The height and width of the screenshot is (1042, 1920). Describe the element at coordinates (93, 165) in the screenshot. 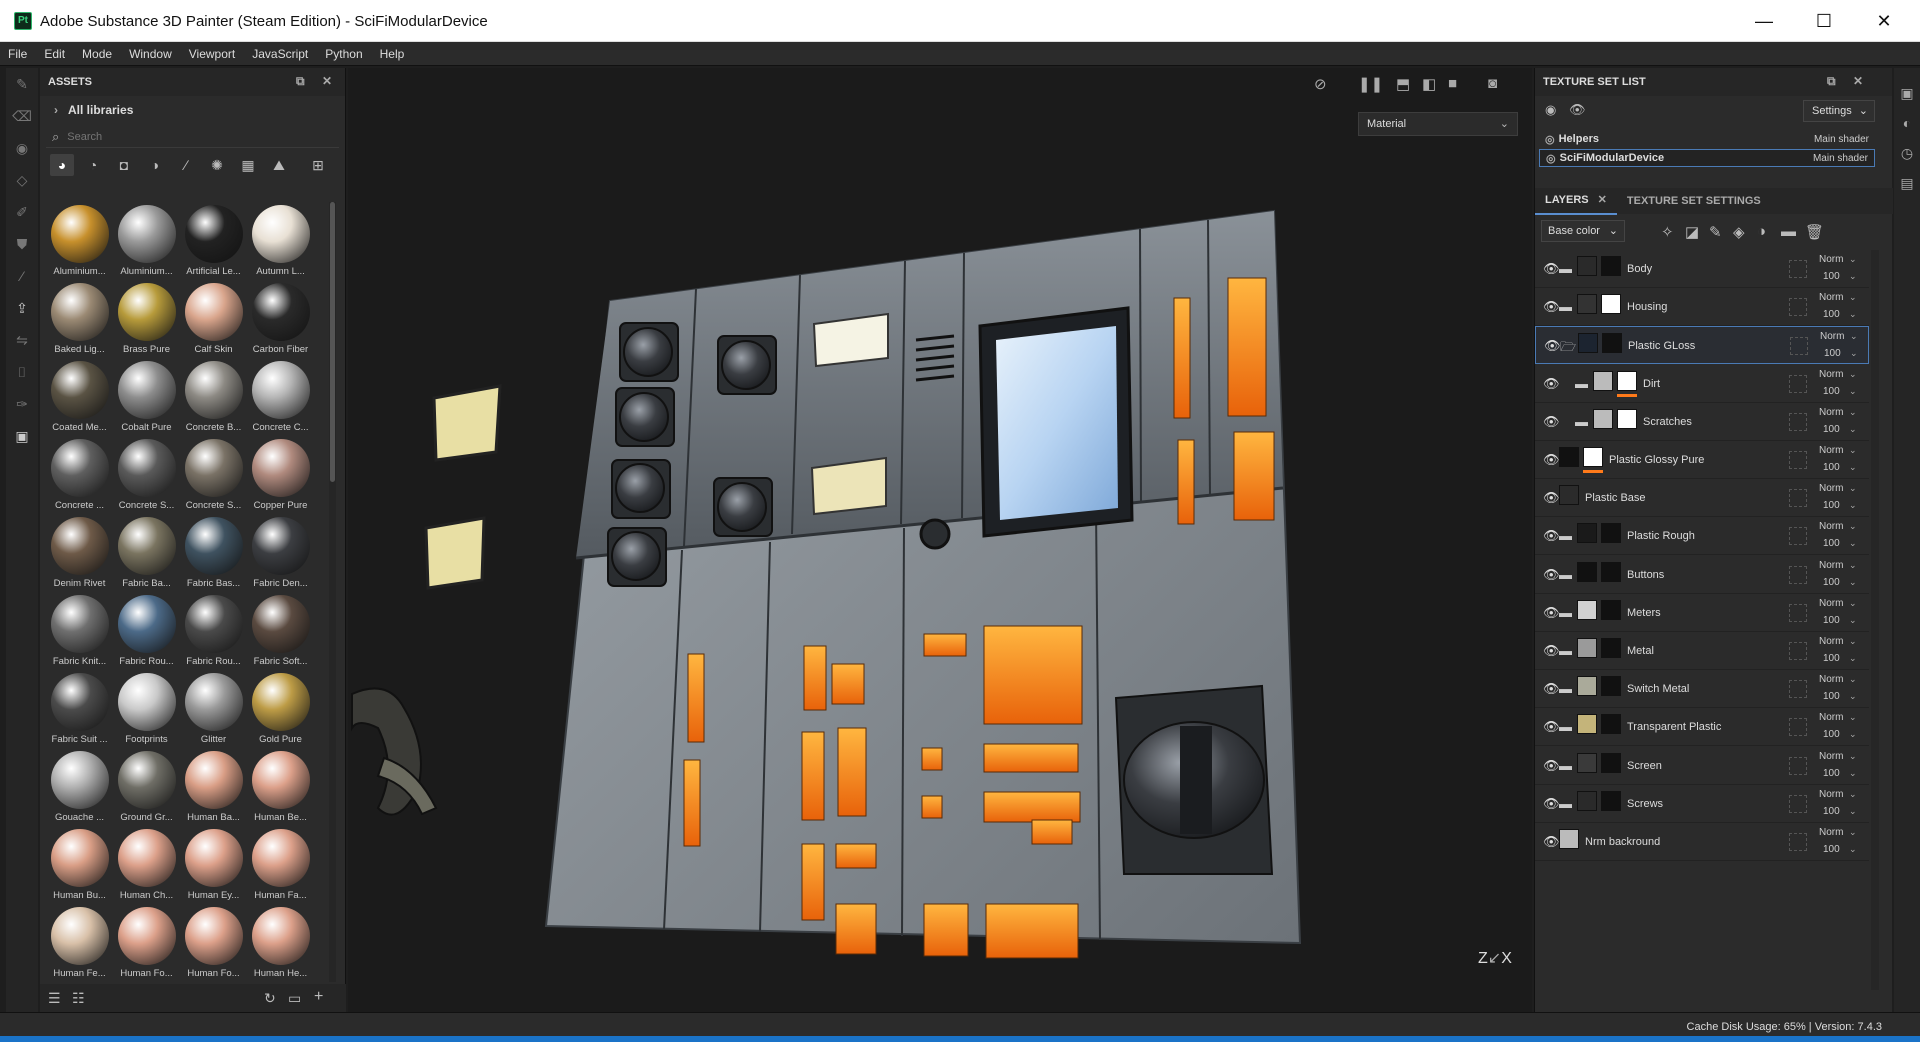

I see `smart-materials-filter-icon: ◔` at that location.